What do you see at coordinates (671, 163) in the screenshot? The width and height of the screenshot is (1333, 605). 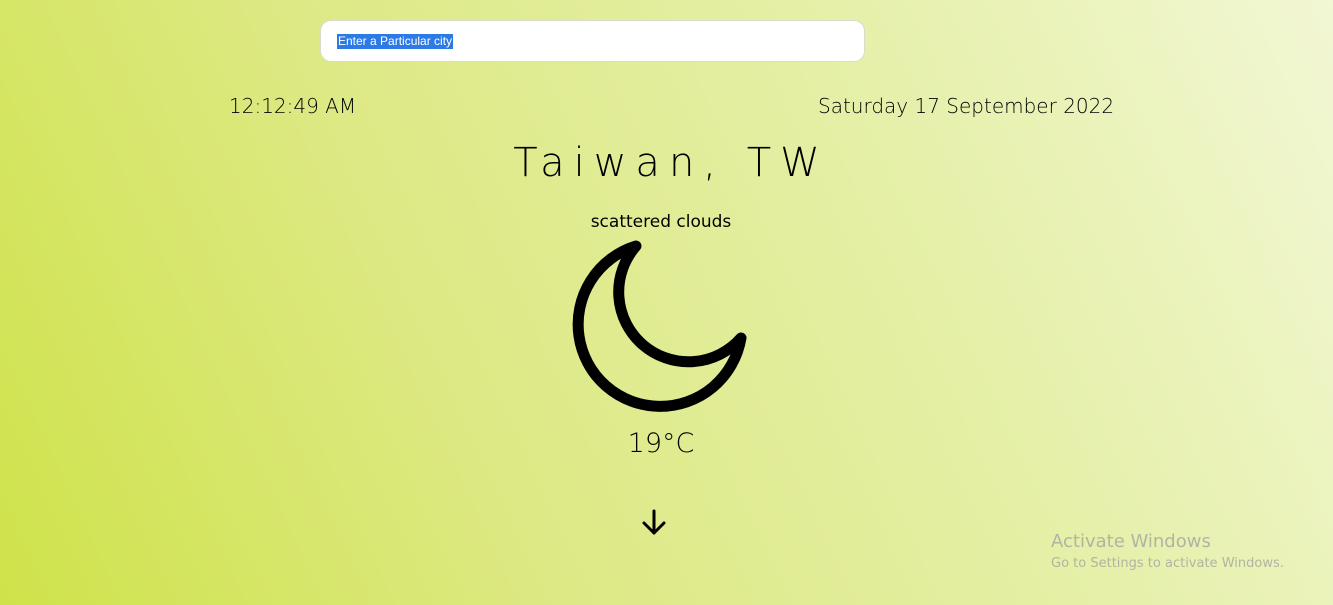 I see `location-title: Taiwan, TW` at bounding box center [671, 163].